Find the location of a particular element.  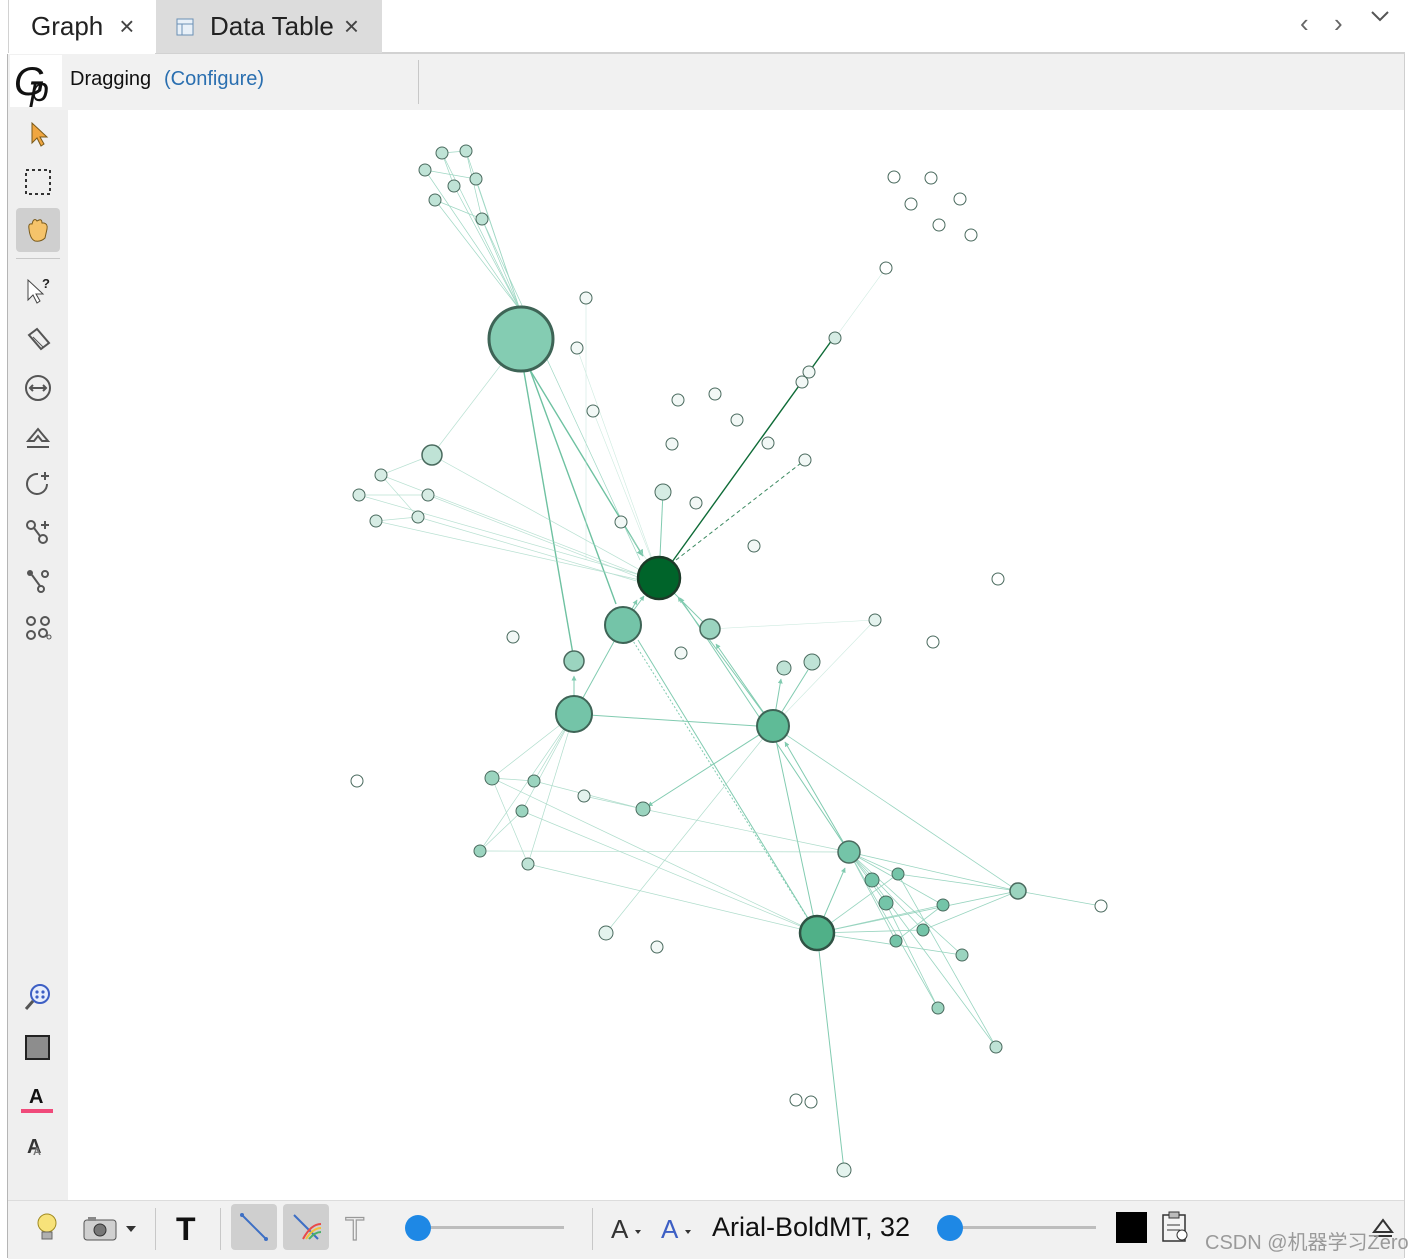

background-color-icon is located at coordinates (37, 1047).